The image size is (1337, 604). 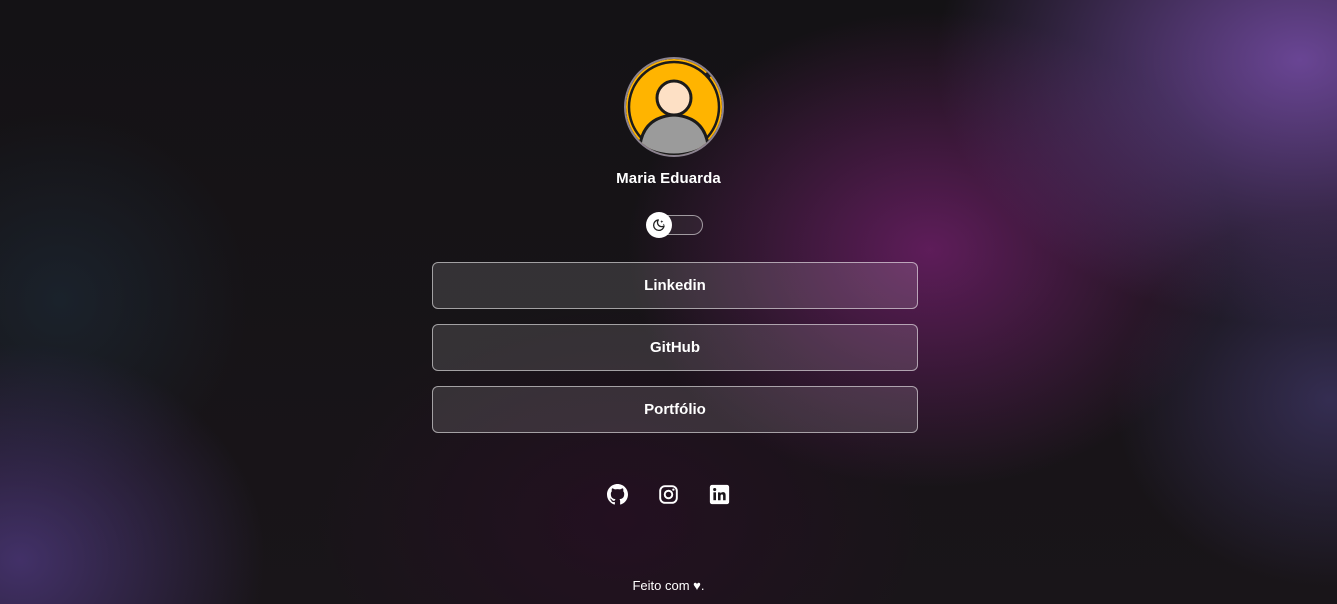 I want to click on user-avatar-icon, so click(x=674, y=107).